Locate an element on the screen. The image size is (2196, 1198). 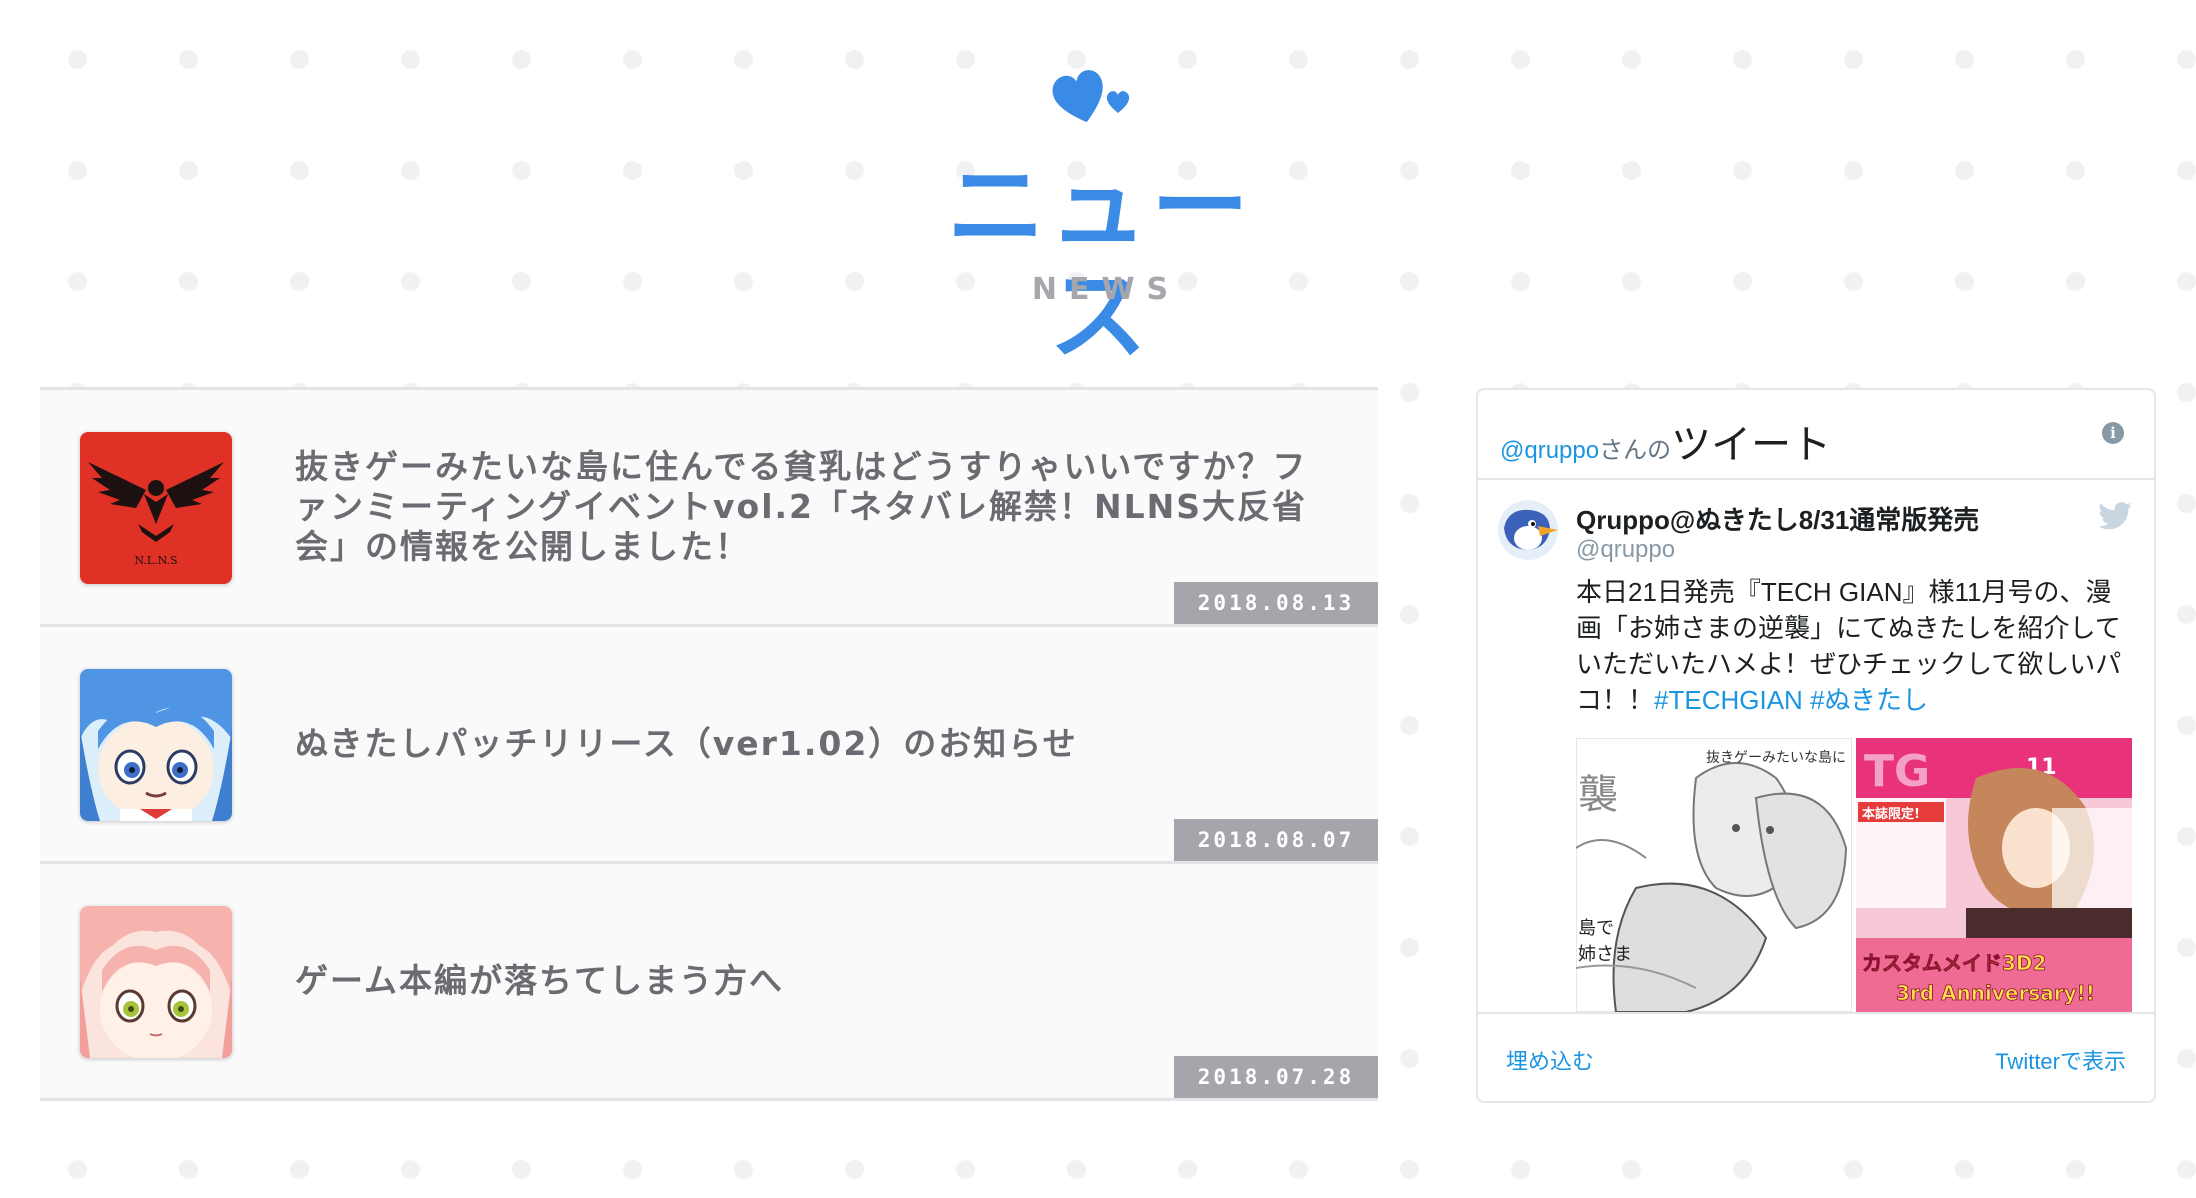
manga-bubble-text-1: 島で is located at coordinates (1596, 928).